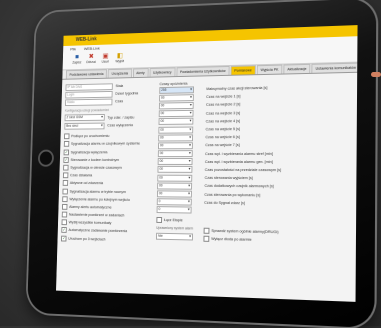 Image resolution: width=381 pixels, height=328 pixels. Describe the element at coordinates (297, 68) in the screenshot. I see `tab-updates: Aktualizacje` at that location.